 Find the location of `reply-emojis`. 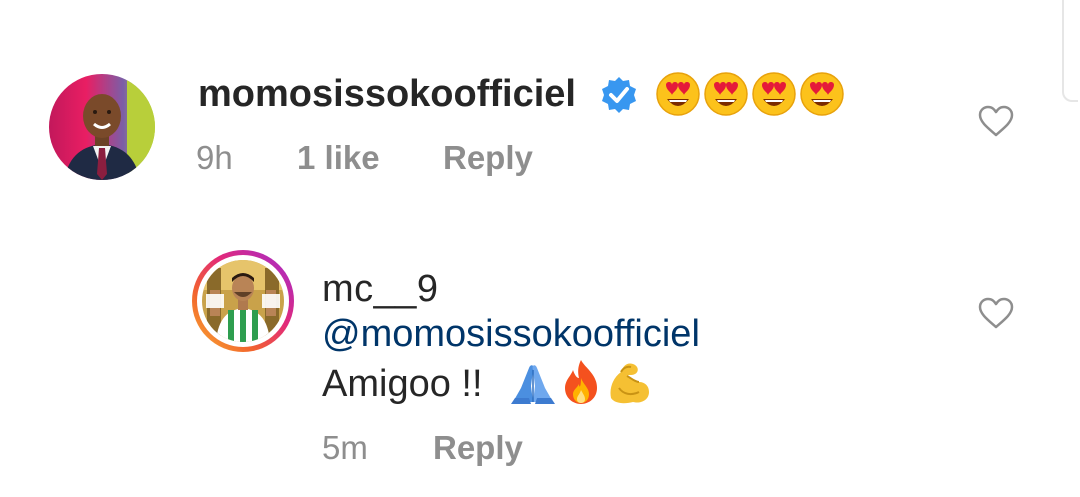

reply-emojis is located at coordinates (581, 382).